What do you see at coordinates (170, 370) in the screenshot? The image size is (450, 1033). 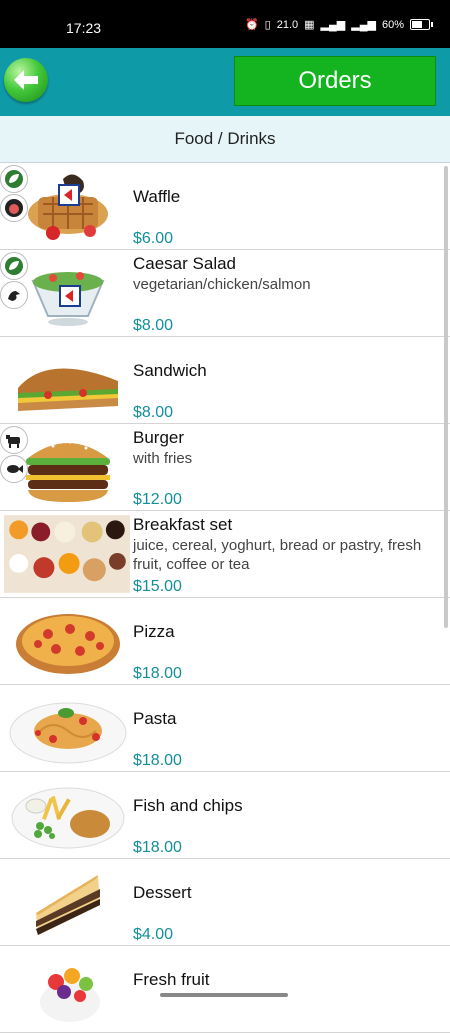 I see `item-name: Sandwich` at bounding box center [170, 370].